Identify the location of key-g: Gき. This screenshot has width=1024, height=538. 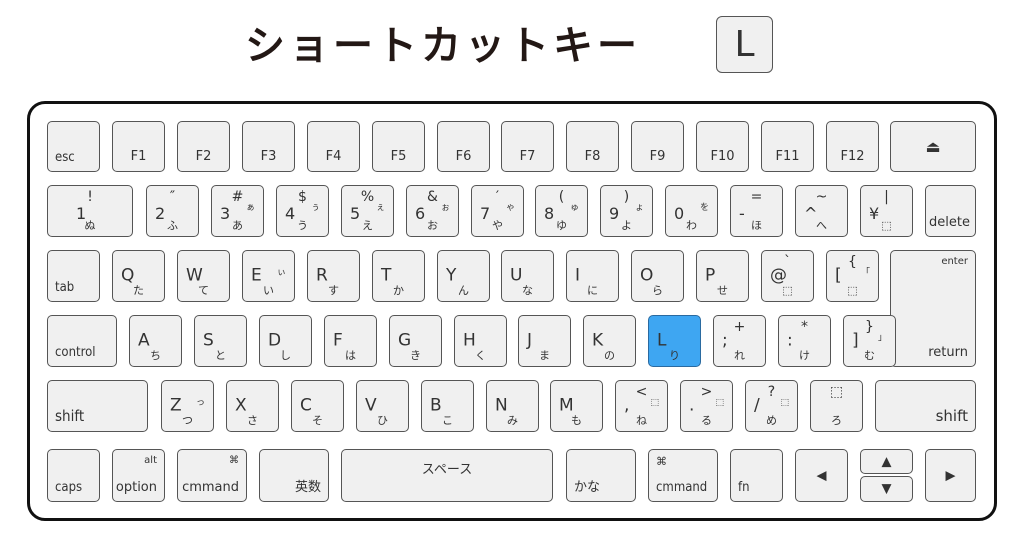
(415, 341).